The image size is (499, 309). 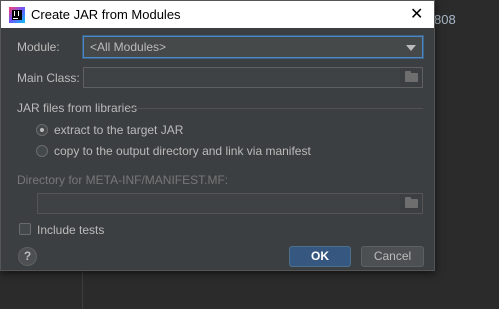 I want to click on libraries-group-title: JAR files from libraries, so click(x=77, y=108).